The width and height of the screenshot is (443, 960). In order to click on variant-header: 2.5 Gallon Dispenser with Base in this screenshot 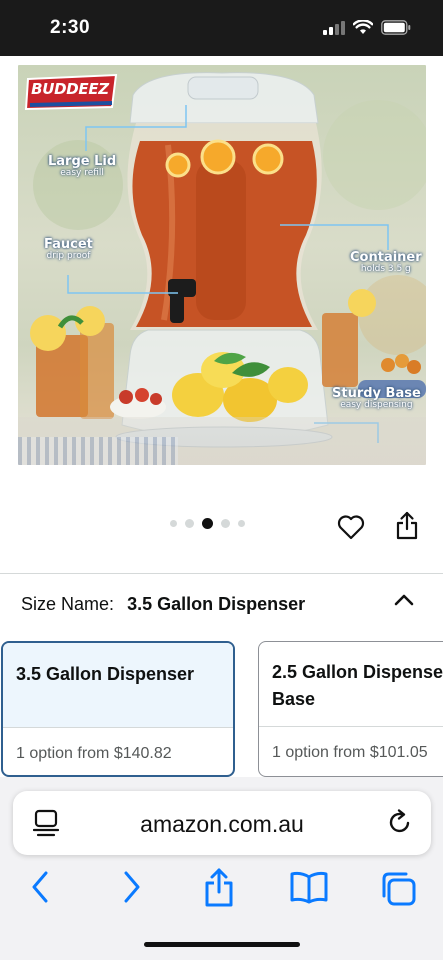, I will do `click(351, 684)`.